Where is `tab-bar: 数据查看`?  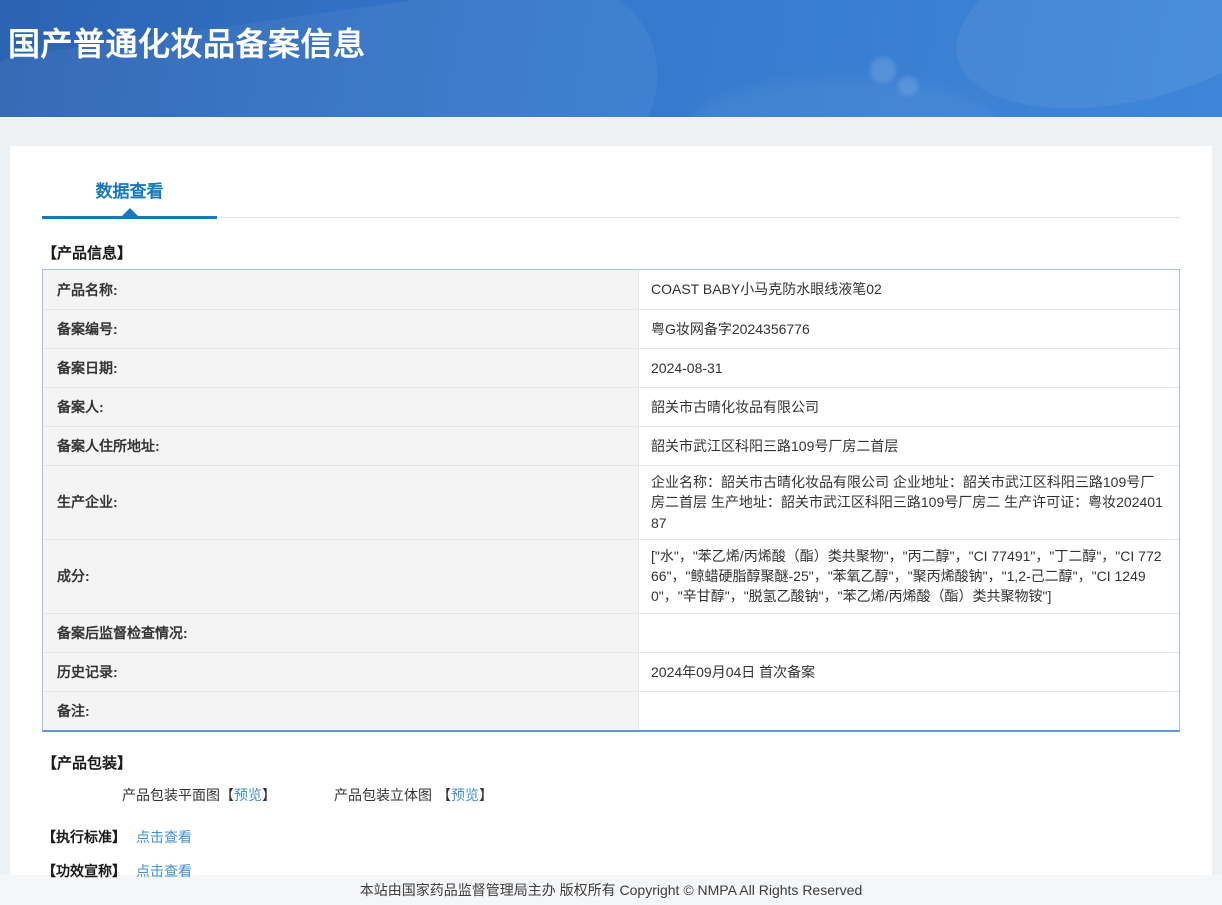
tab-bar: 数据查看 is located at coordinates (611, 182).